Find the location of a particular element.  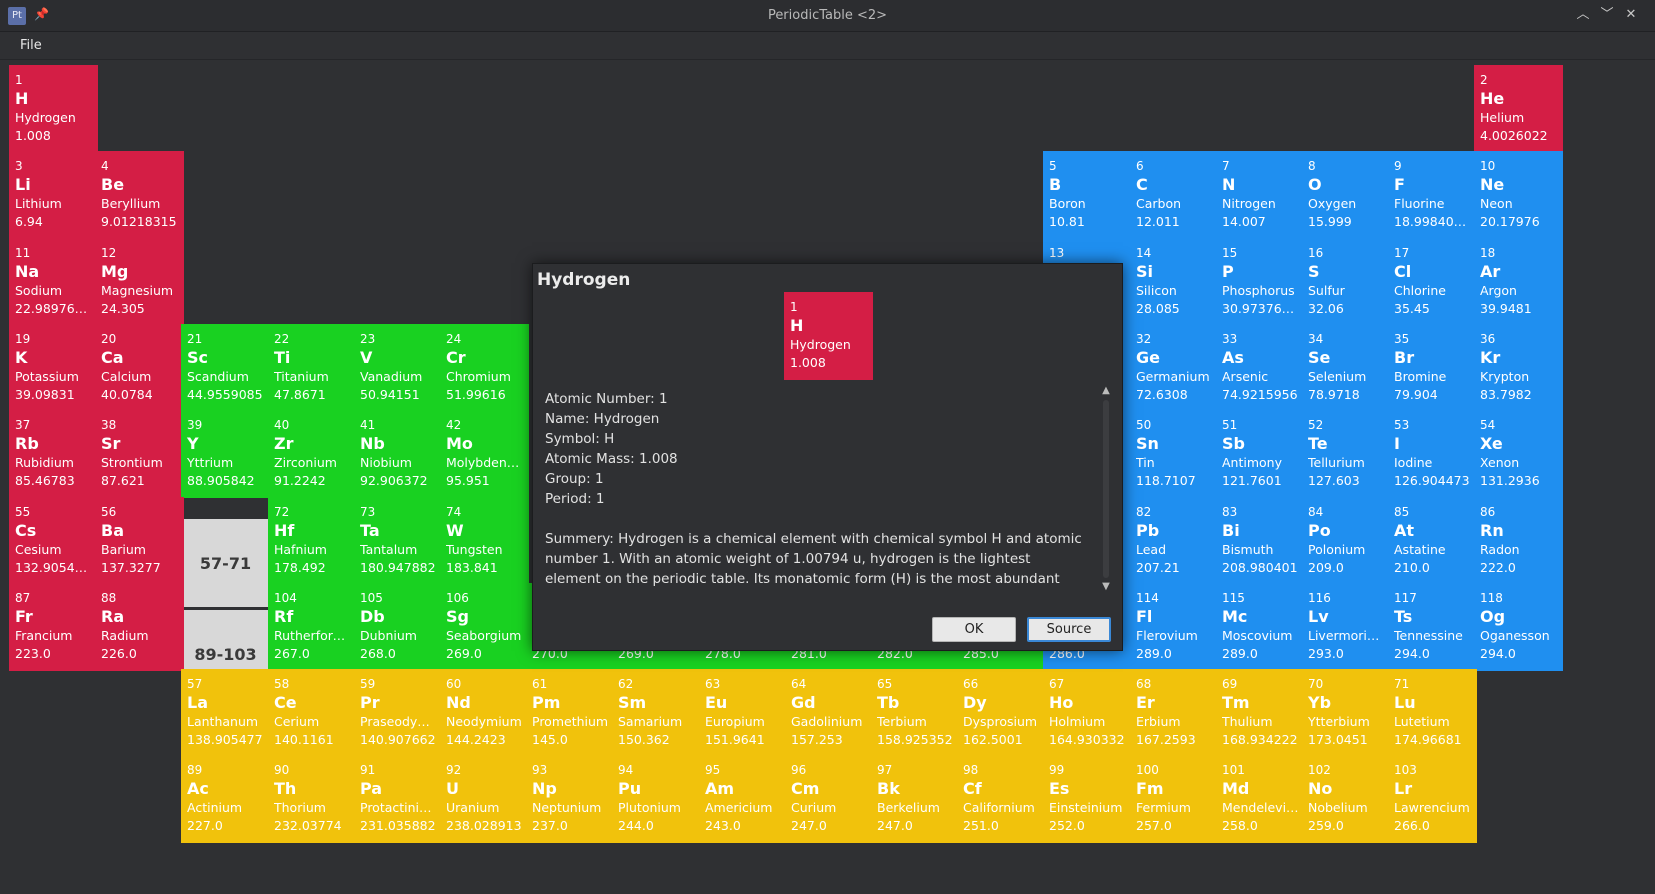

element-cell-sn: 50 Sn Tin 118.7107 is located at coordinates (1174, 454).